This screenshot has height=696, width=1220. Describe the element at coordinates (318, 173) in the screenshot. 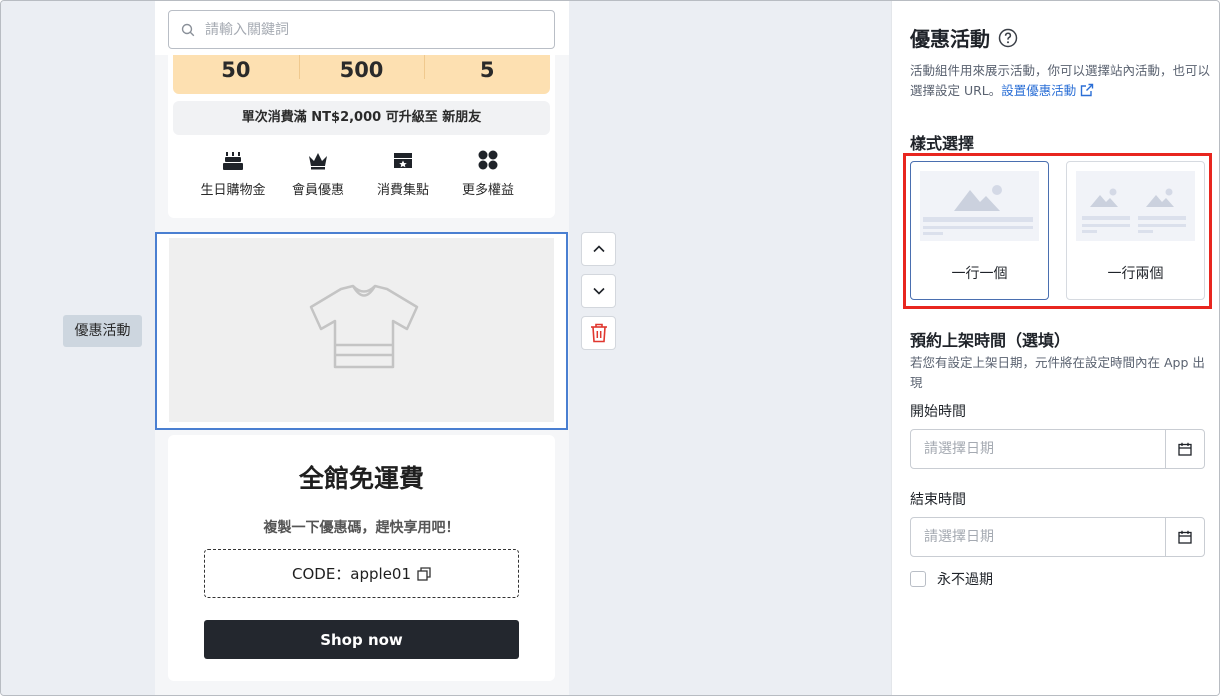

I see `perk-item-member: 會員優惠` at that location.